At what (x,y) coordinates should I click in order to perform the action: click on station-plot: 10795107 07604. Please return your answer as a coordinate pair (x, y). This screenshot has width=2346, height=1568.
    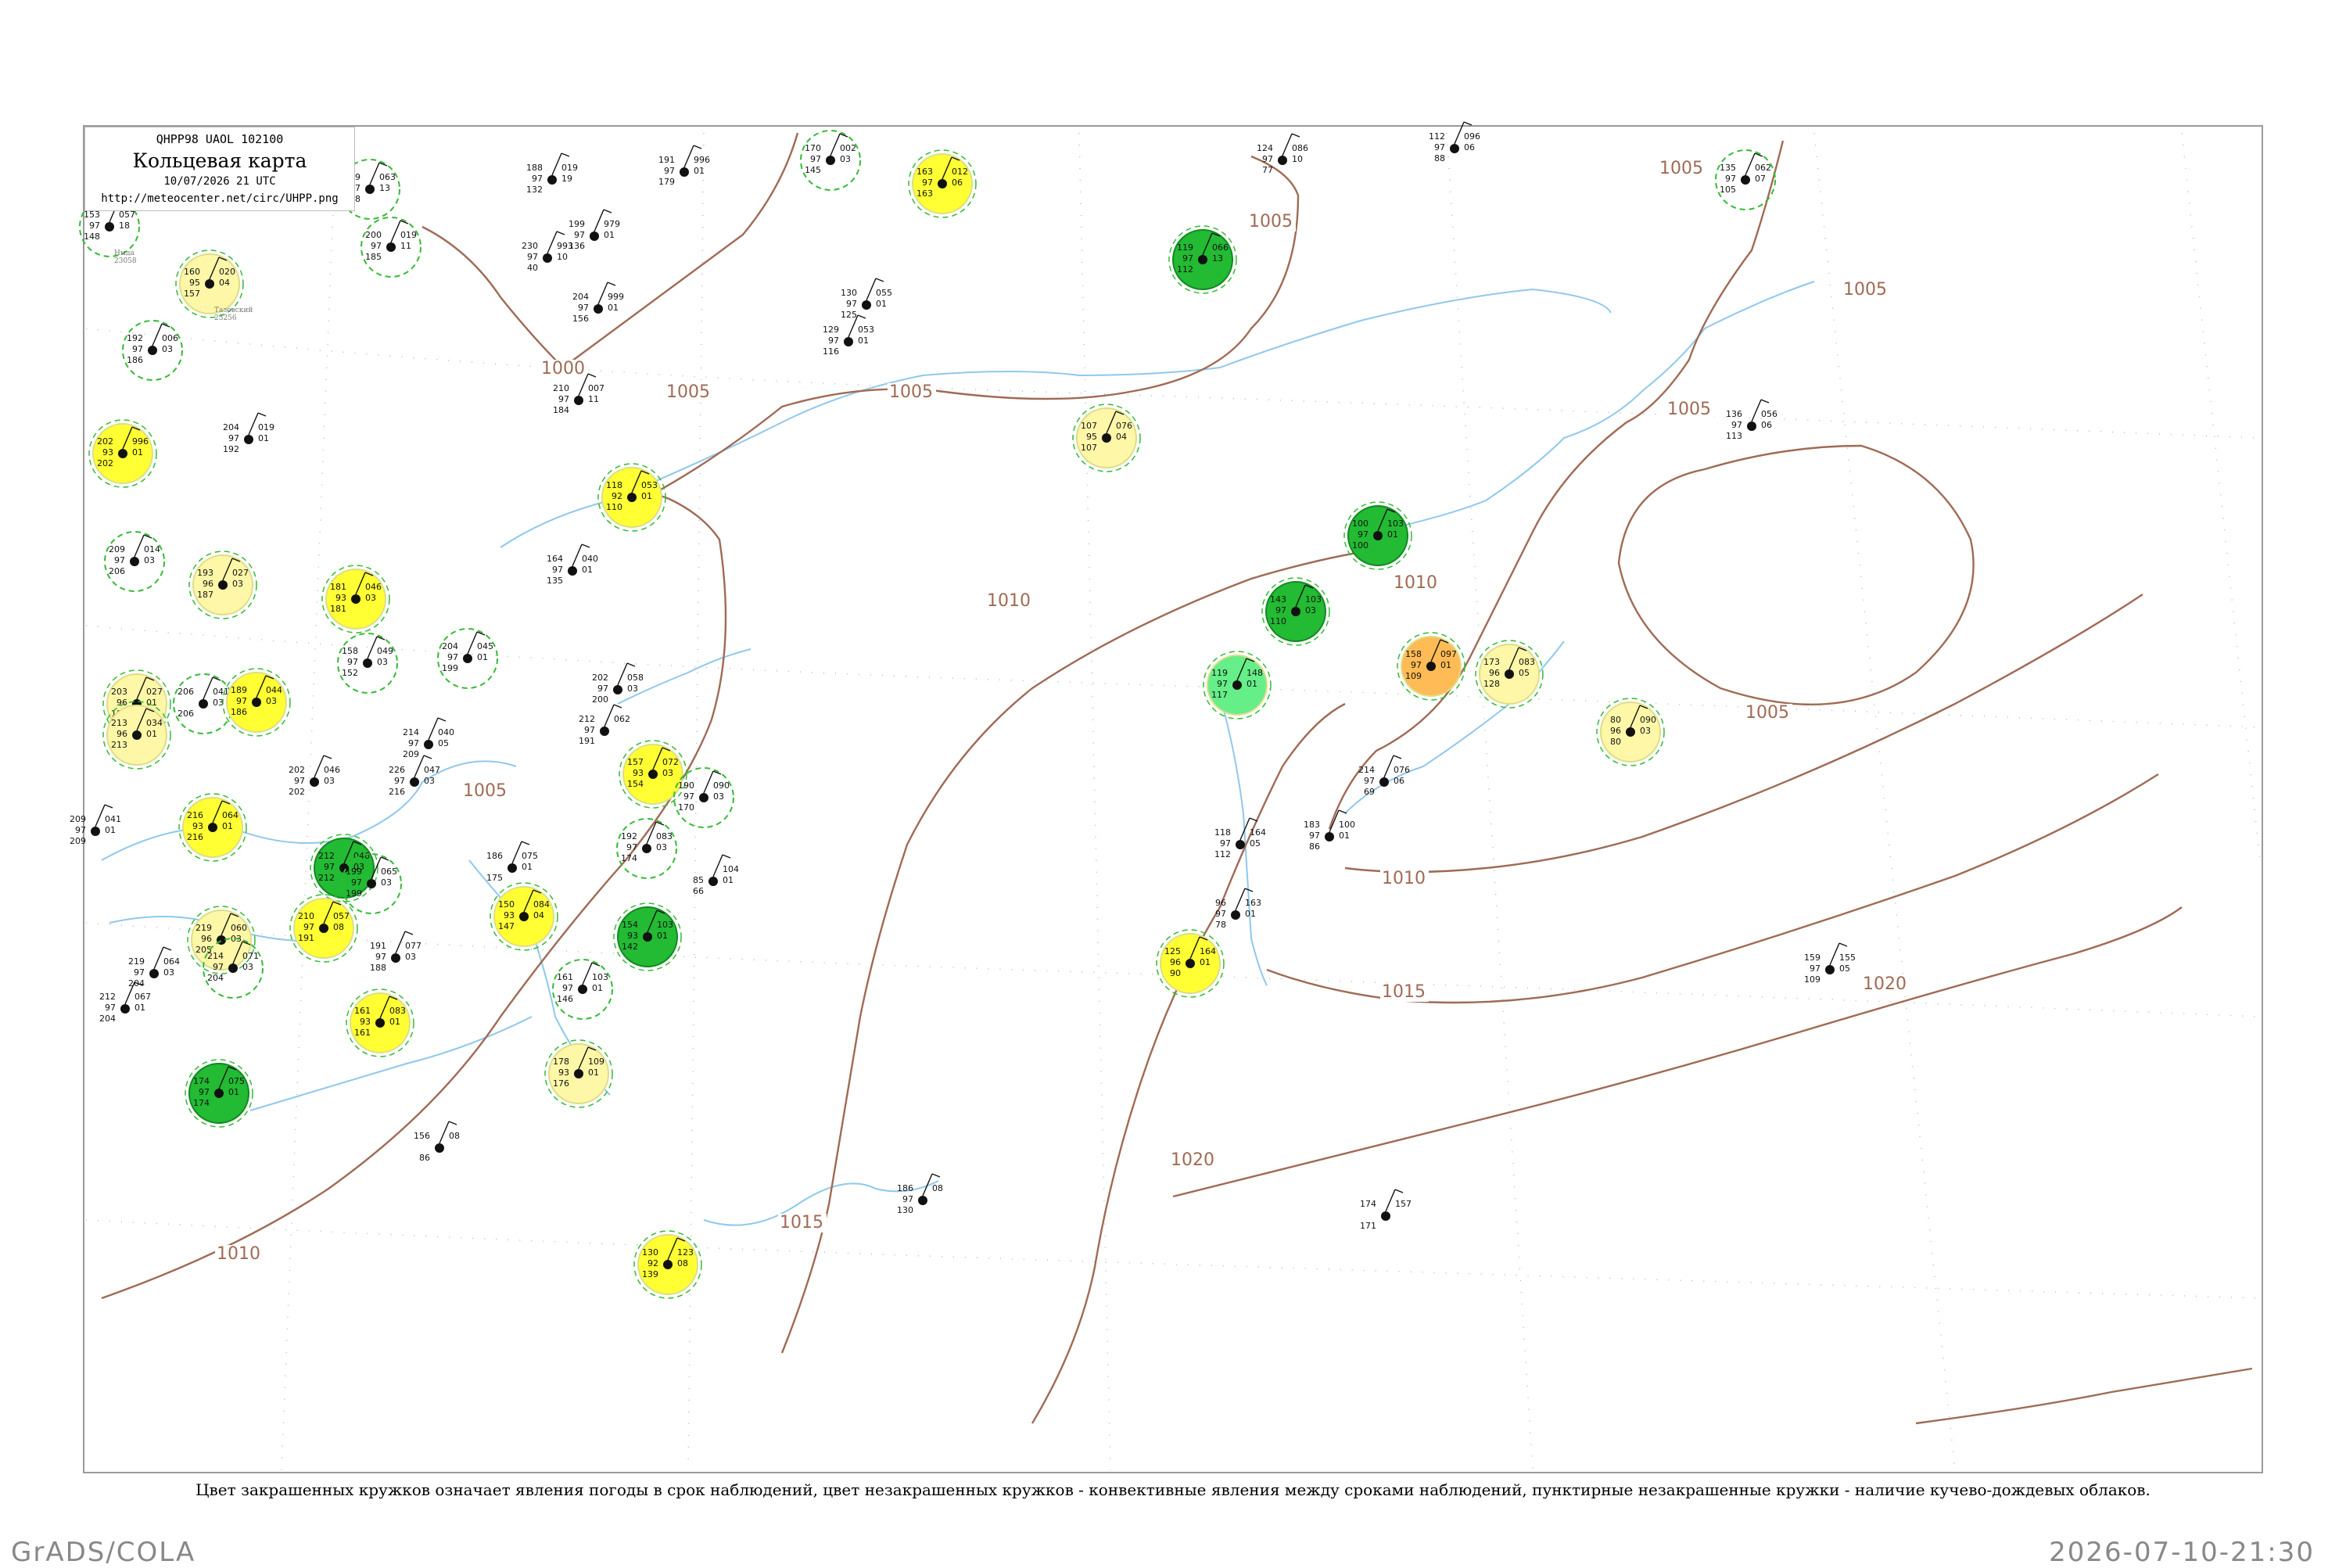
    Looking at the image, I should click on (1106, 438).